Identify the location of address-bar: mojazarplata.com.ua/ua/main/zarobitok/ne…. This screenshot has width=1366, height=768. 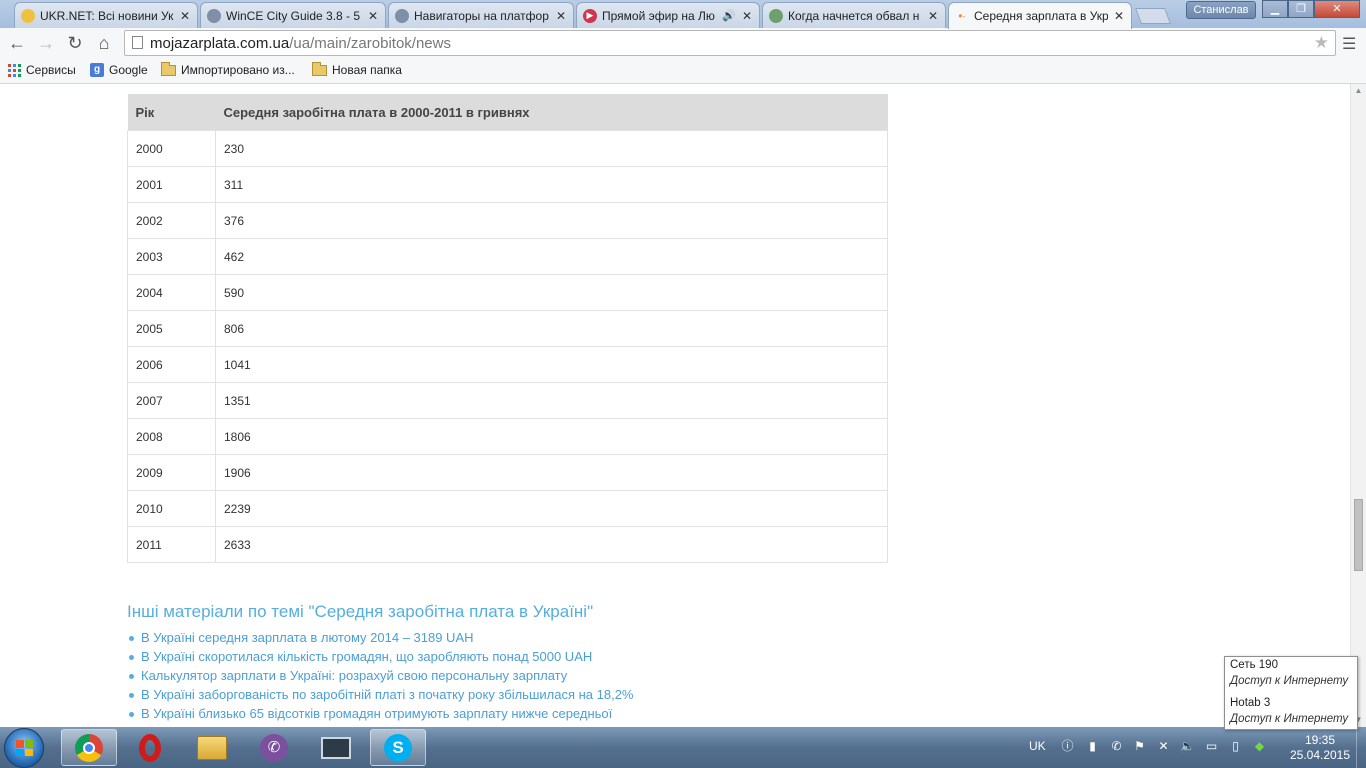
(730, 43).